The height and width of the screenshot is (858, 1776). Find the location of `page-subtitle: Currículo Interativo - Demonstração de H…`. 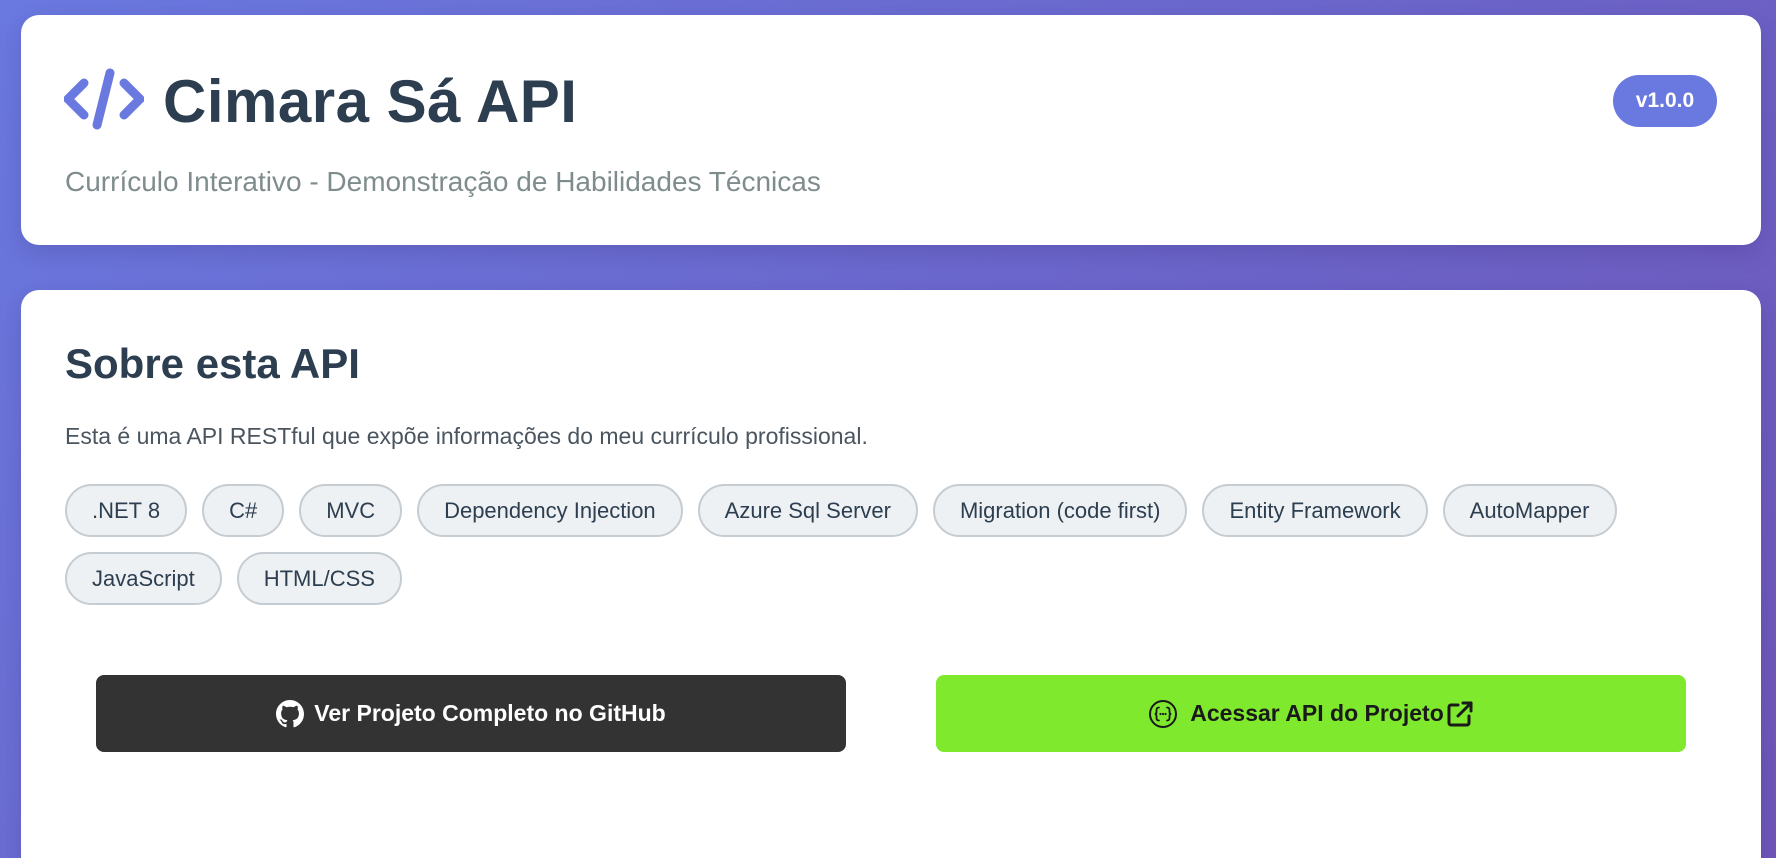

page-subtitle: Currículo Interativo - Demonstração de H… is located at coordinates (443, 181).